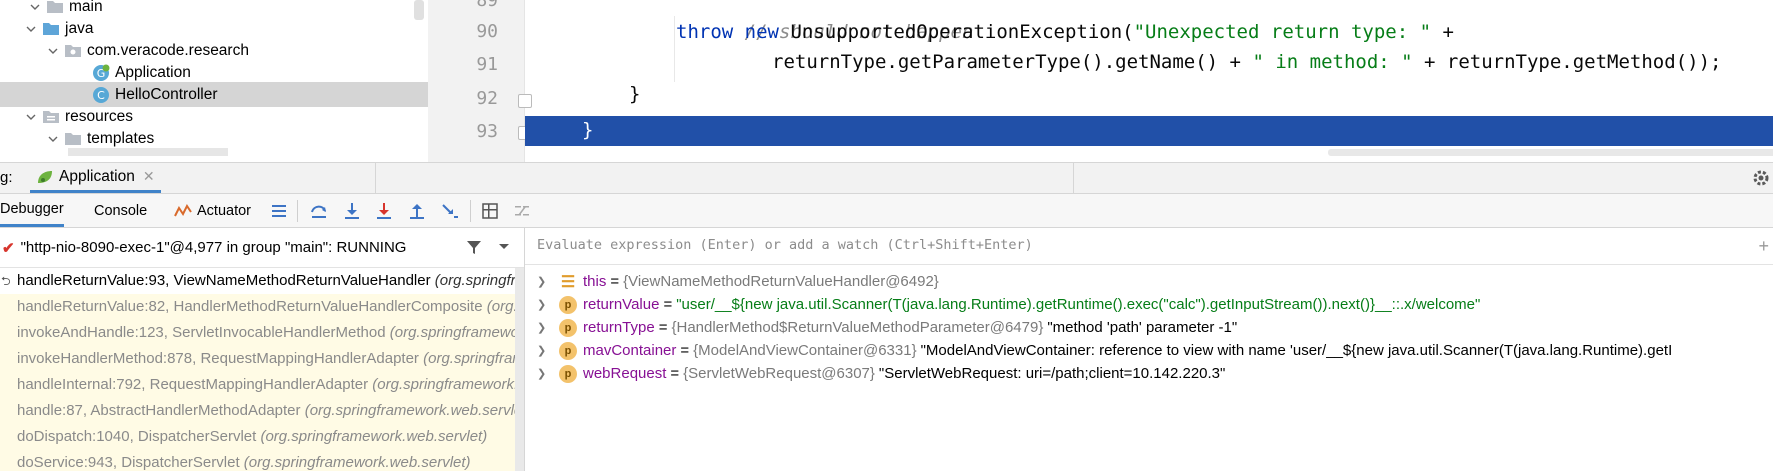 Image resolution: width=1773 pixels, height=471 pixels. I want to click on folder-icon, so click(55, 7).